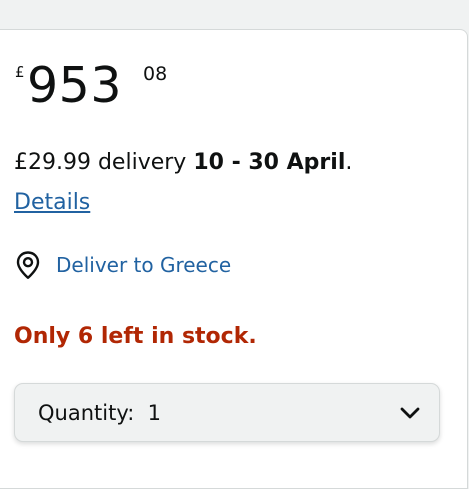 The width and height of the screenshot is (469, 489). Describe the element at coordinates (104, 162) in the screenshot. I see `delivery-price-text: £29.99 delivery` at that location.